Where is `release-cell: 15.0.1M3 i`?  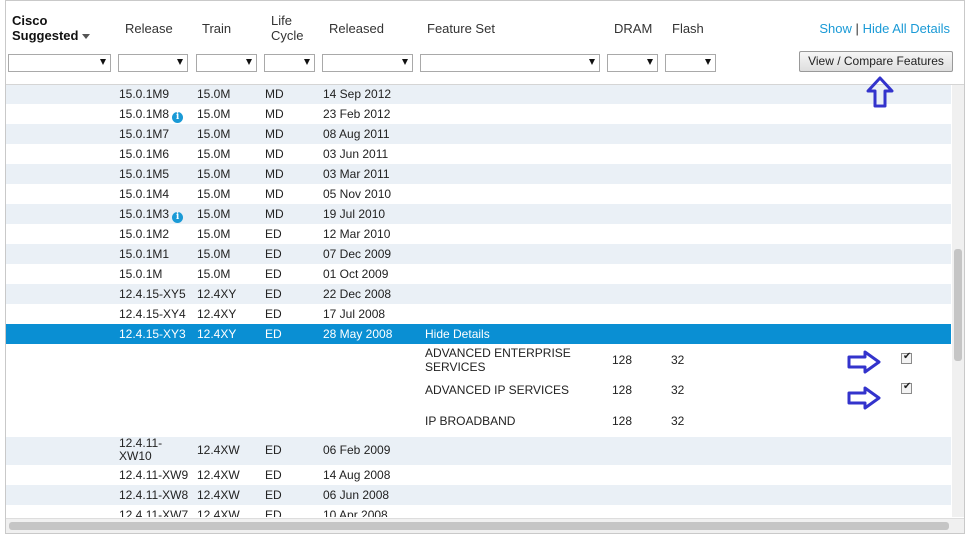
release-cell: 15.0.1M3 i is located at coordinates (151, 215).